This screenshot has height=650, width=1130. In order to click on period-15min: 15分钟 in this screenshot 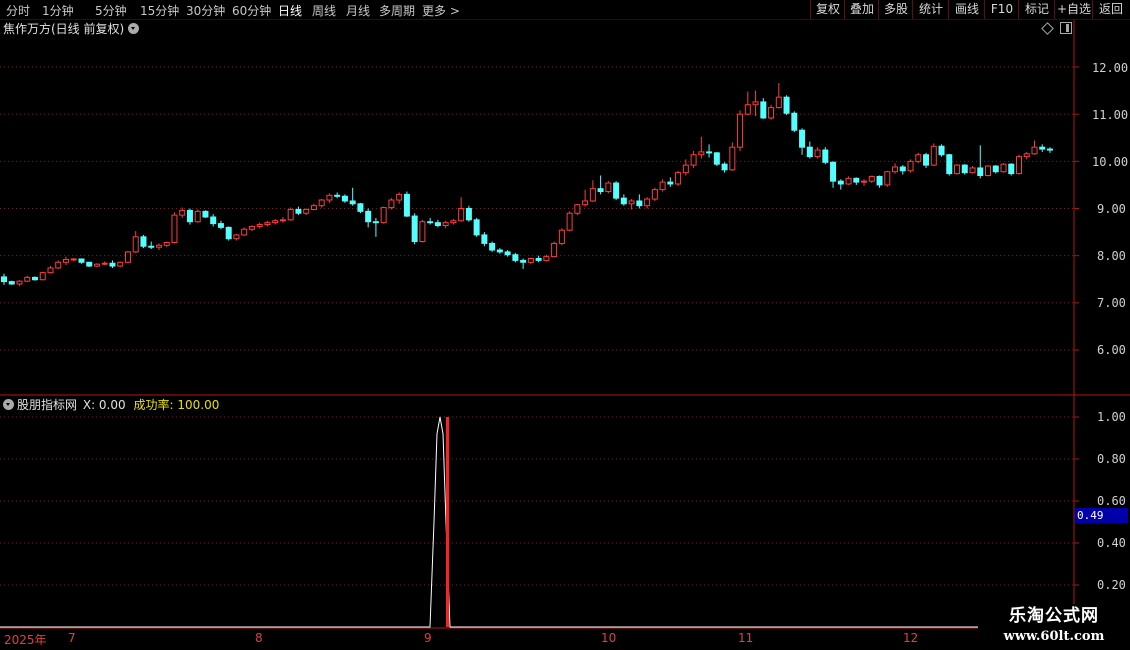, I will do `click(159, 10)`.